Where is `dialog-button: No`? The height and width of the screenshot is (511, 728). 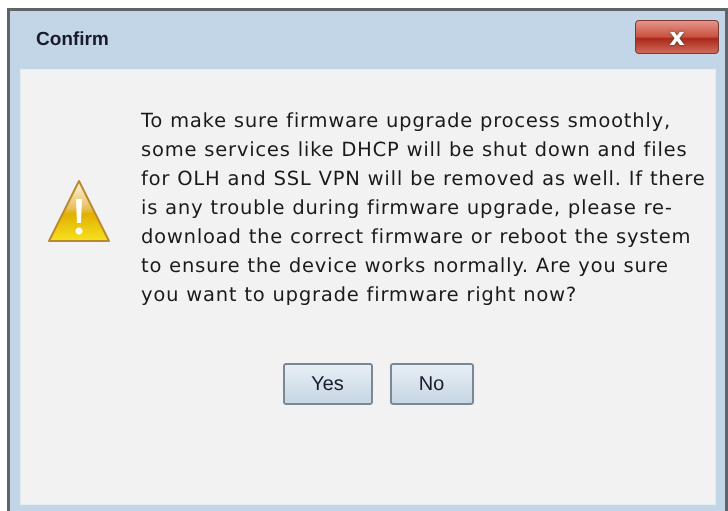 dialog-button: No is located at coordinates (432, 384).